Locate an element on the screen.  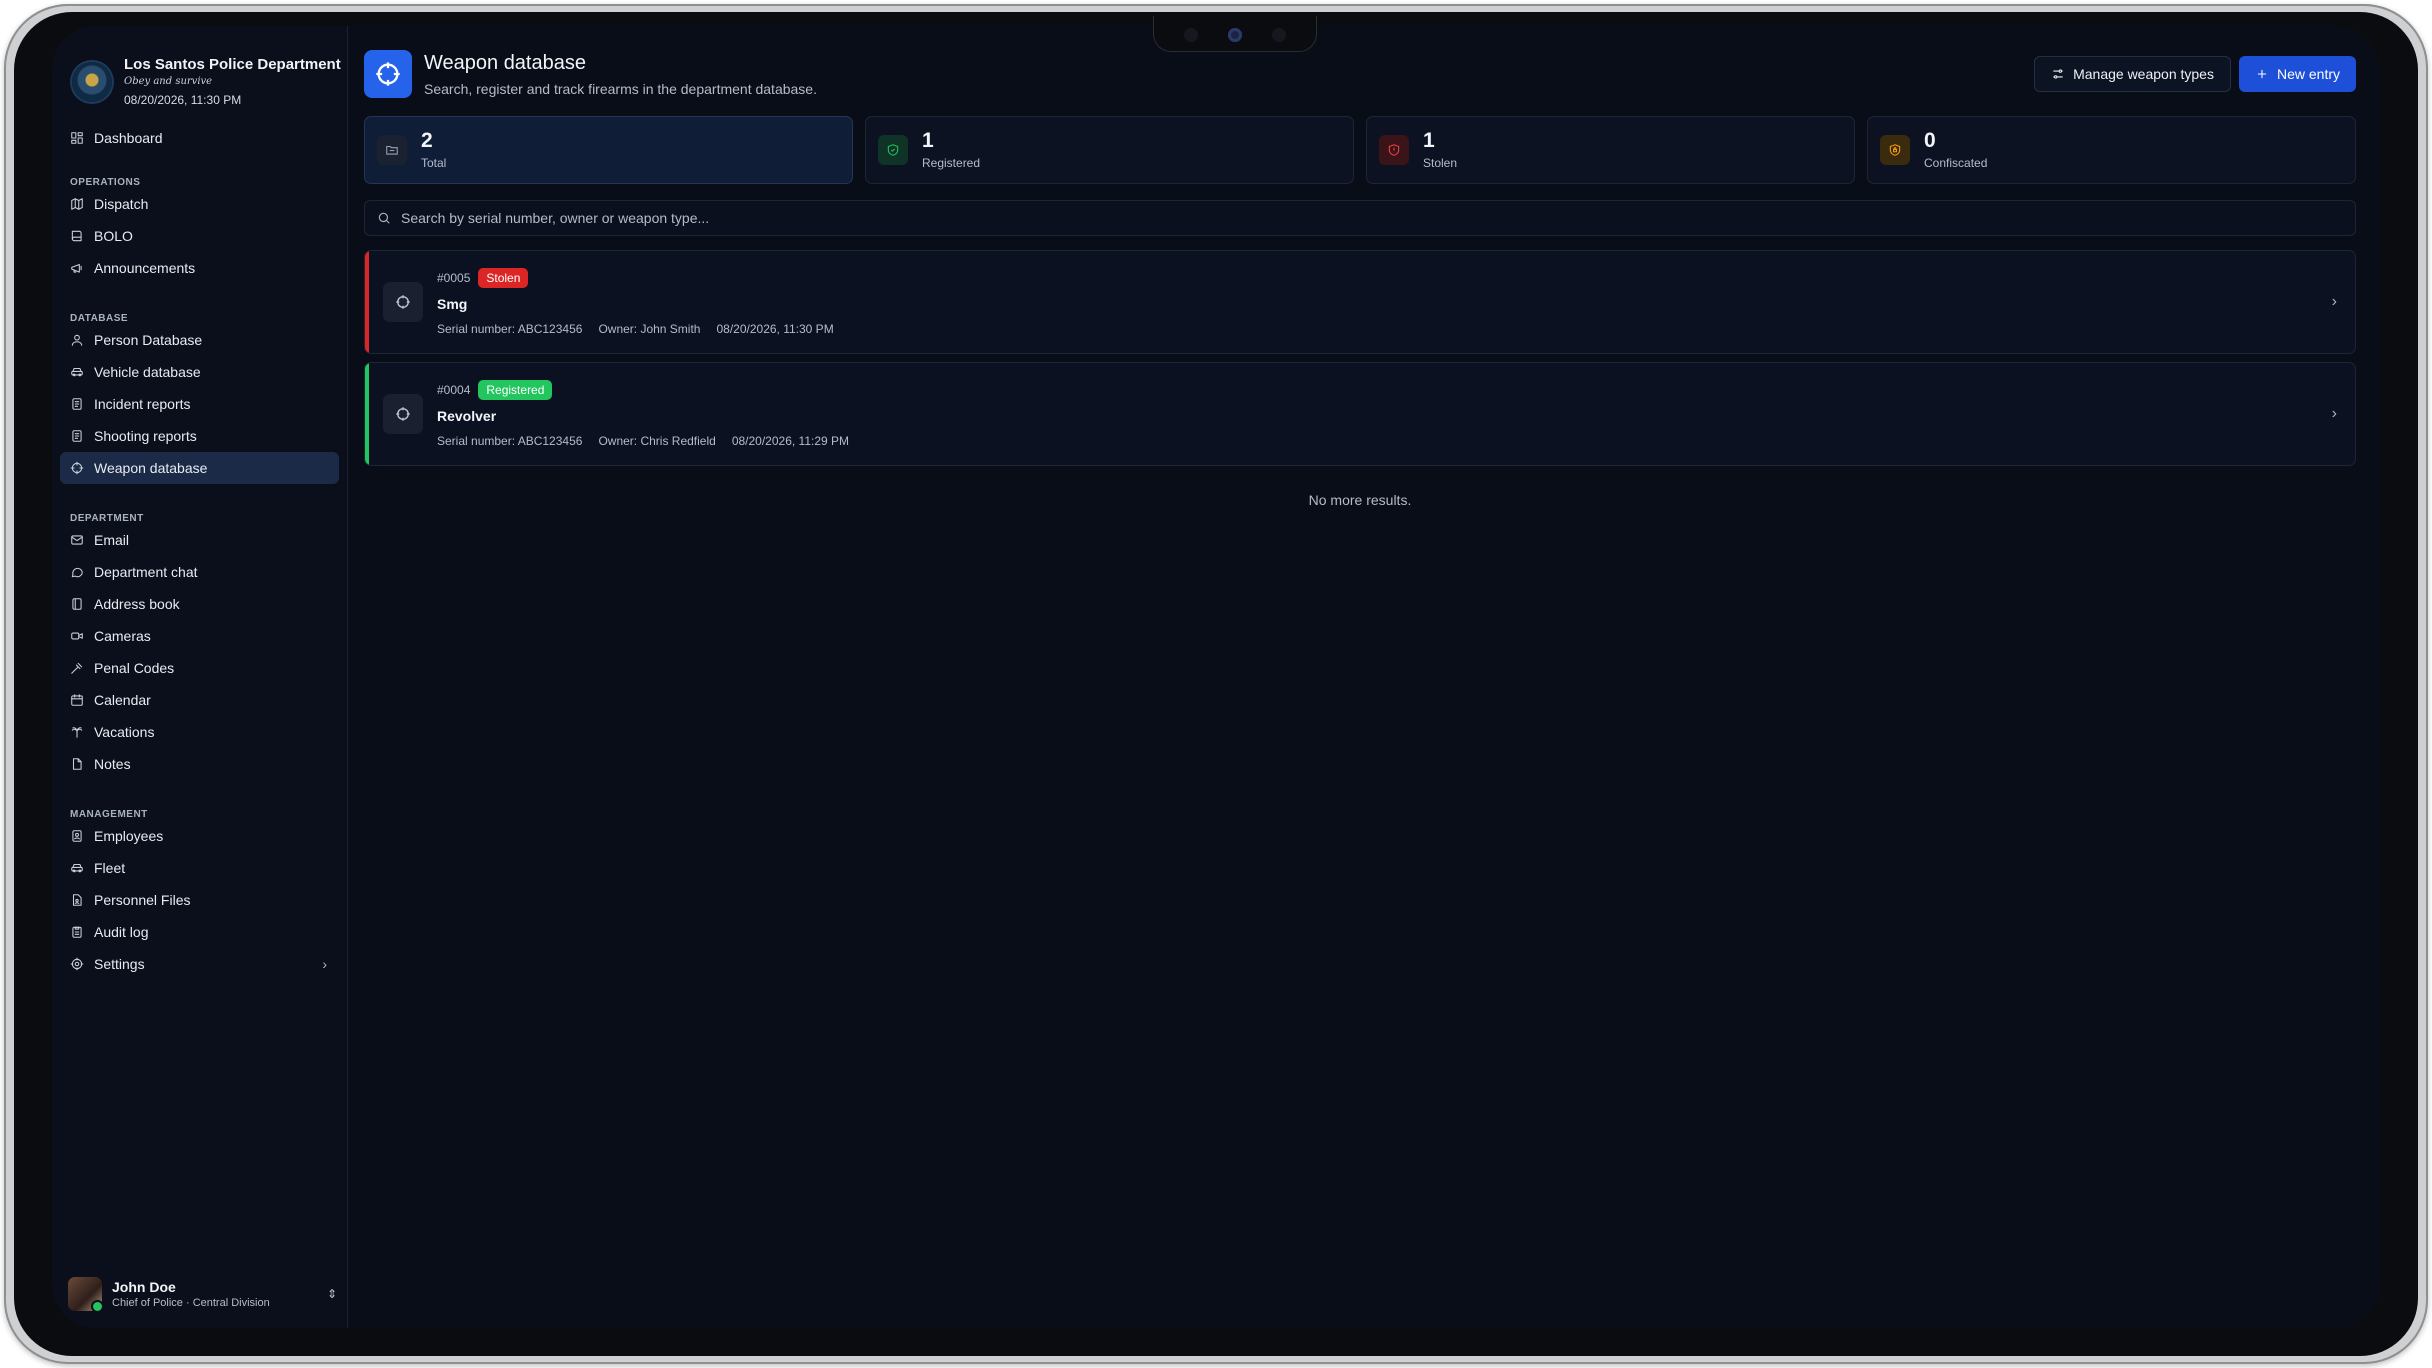
stat-label: Registered is located at coordinates (951, 163).